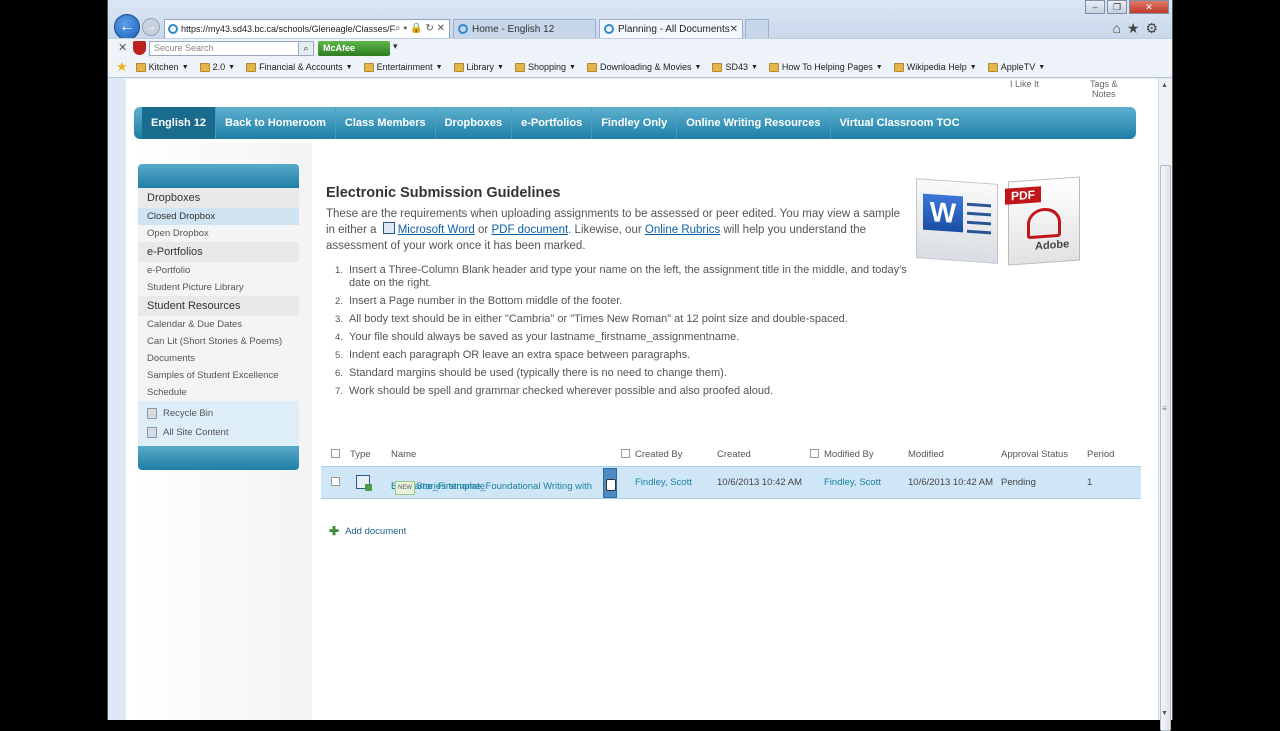 The image size is (1280, 731). I want to click on scroll-down-icon: ▼, so click(1164, 713).